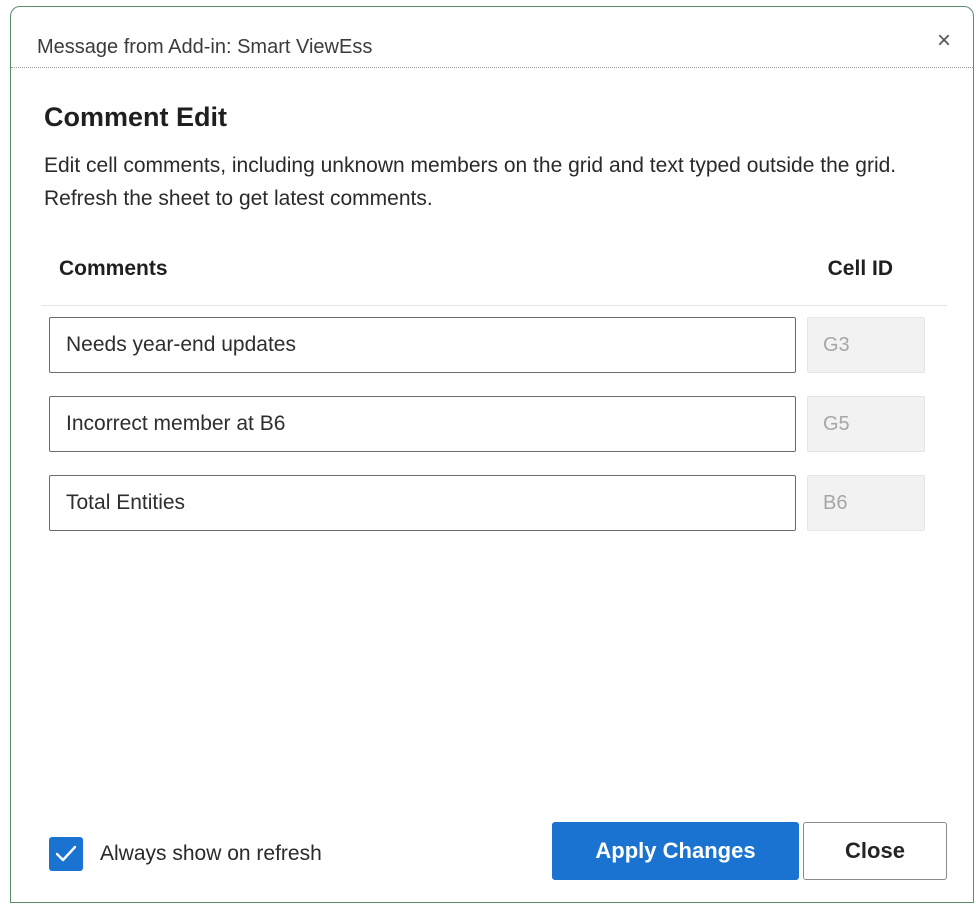  What do you see at coordinates (494, 305) in the screenshot?
I see `header-divider` at bounding box center [494, 305].